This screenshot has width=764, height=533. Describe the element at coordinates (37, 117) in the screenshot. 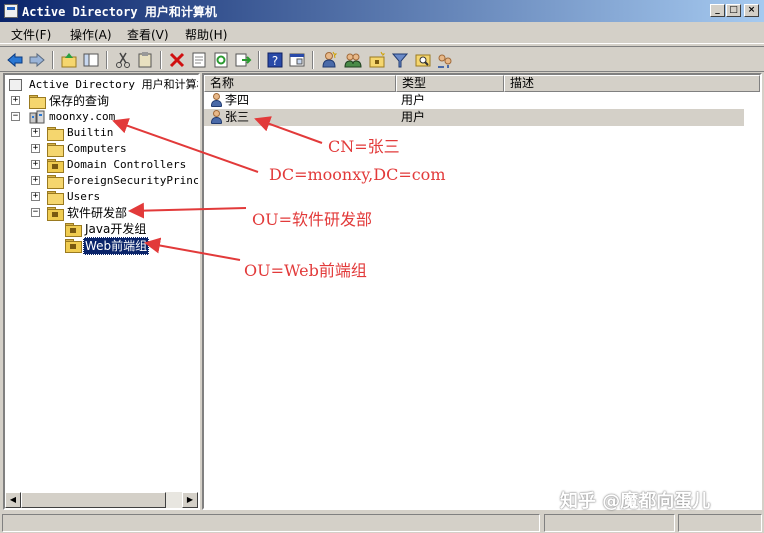

I see `domain-icon` at that location.